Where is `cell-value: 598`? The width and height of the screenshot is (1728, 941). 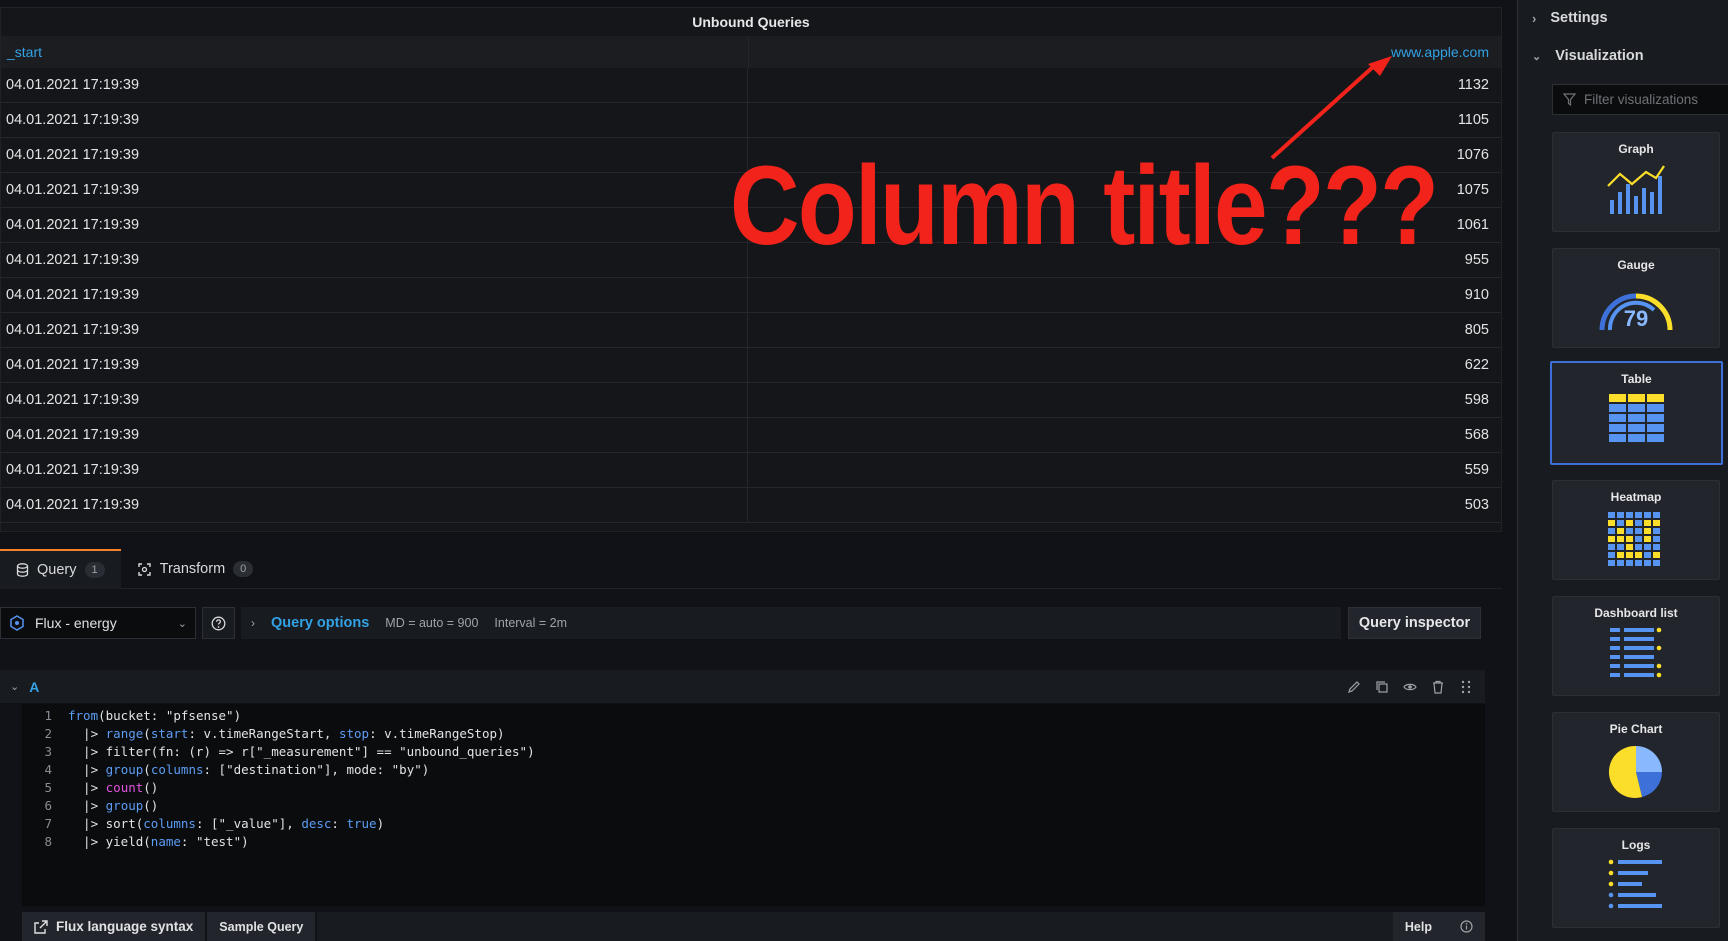 cell-value: 598 is located at coordinates (1124, 400).